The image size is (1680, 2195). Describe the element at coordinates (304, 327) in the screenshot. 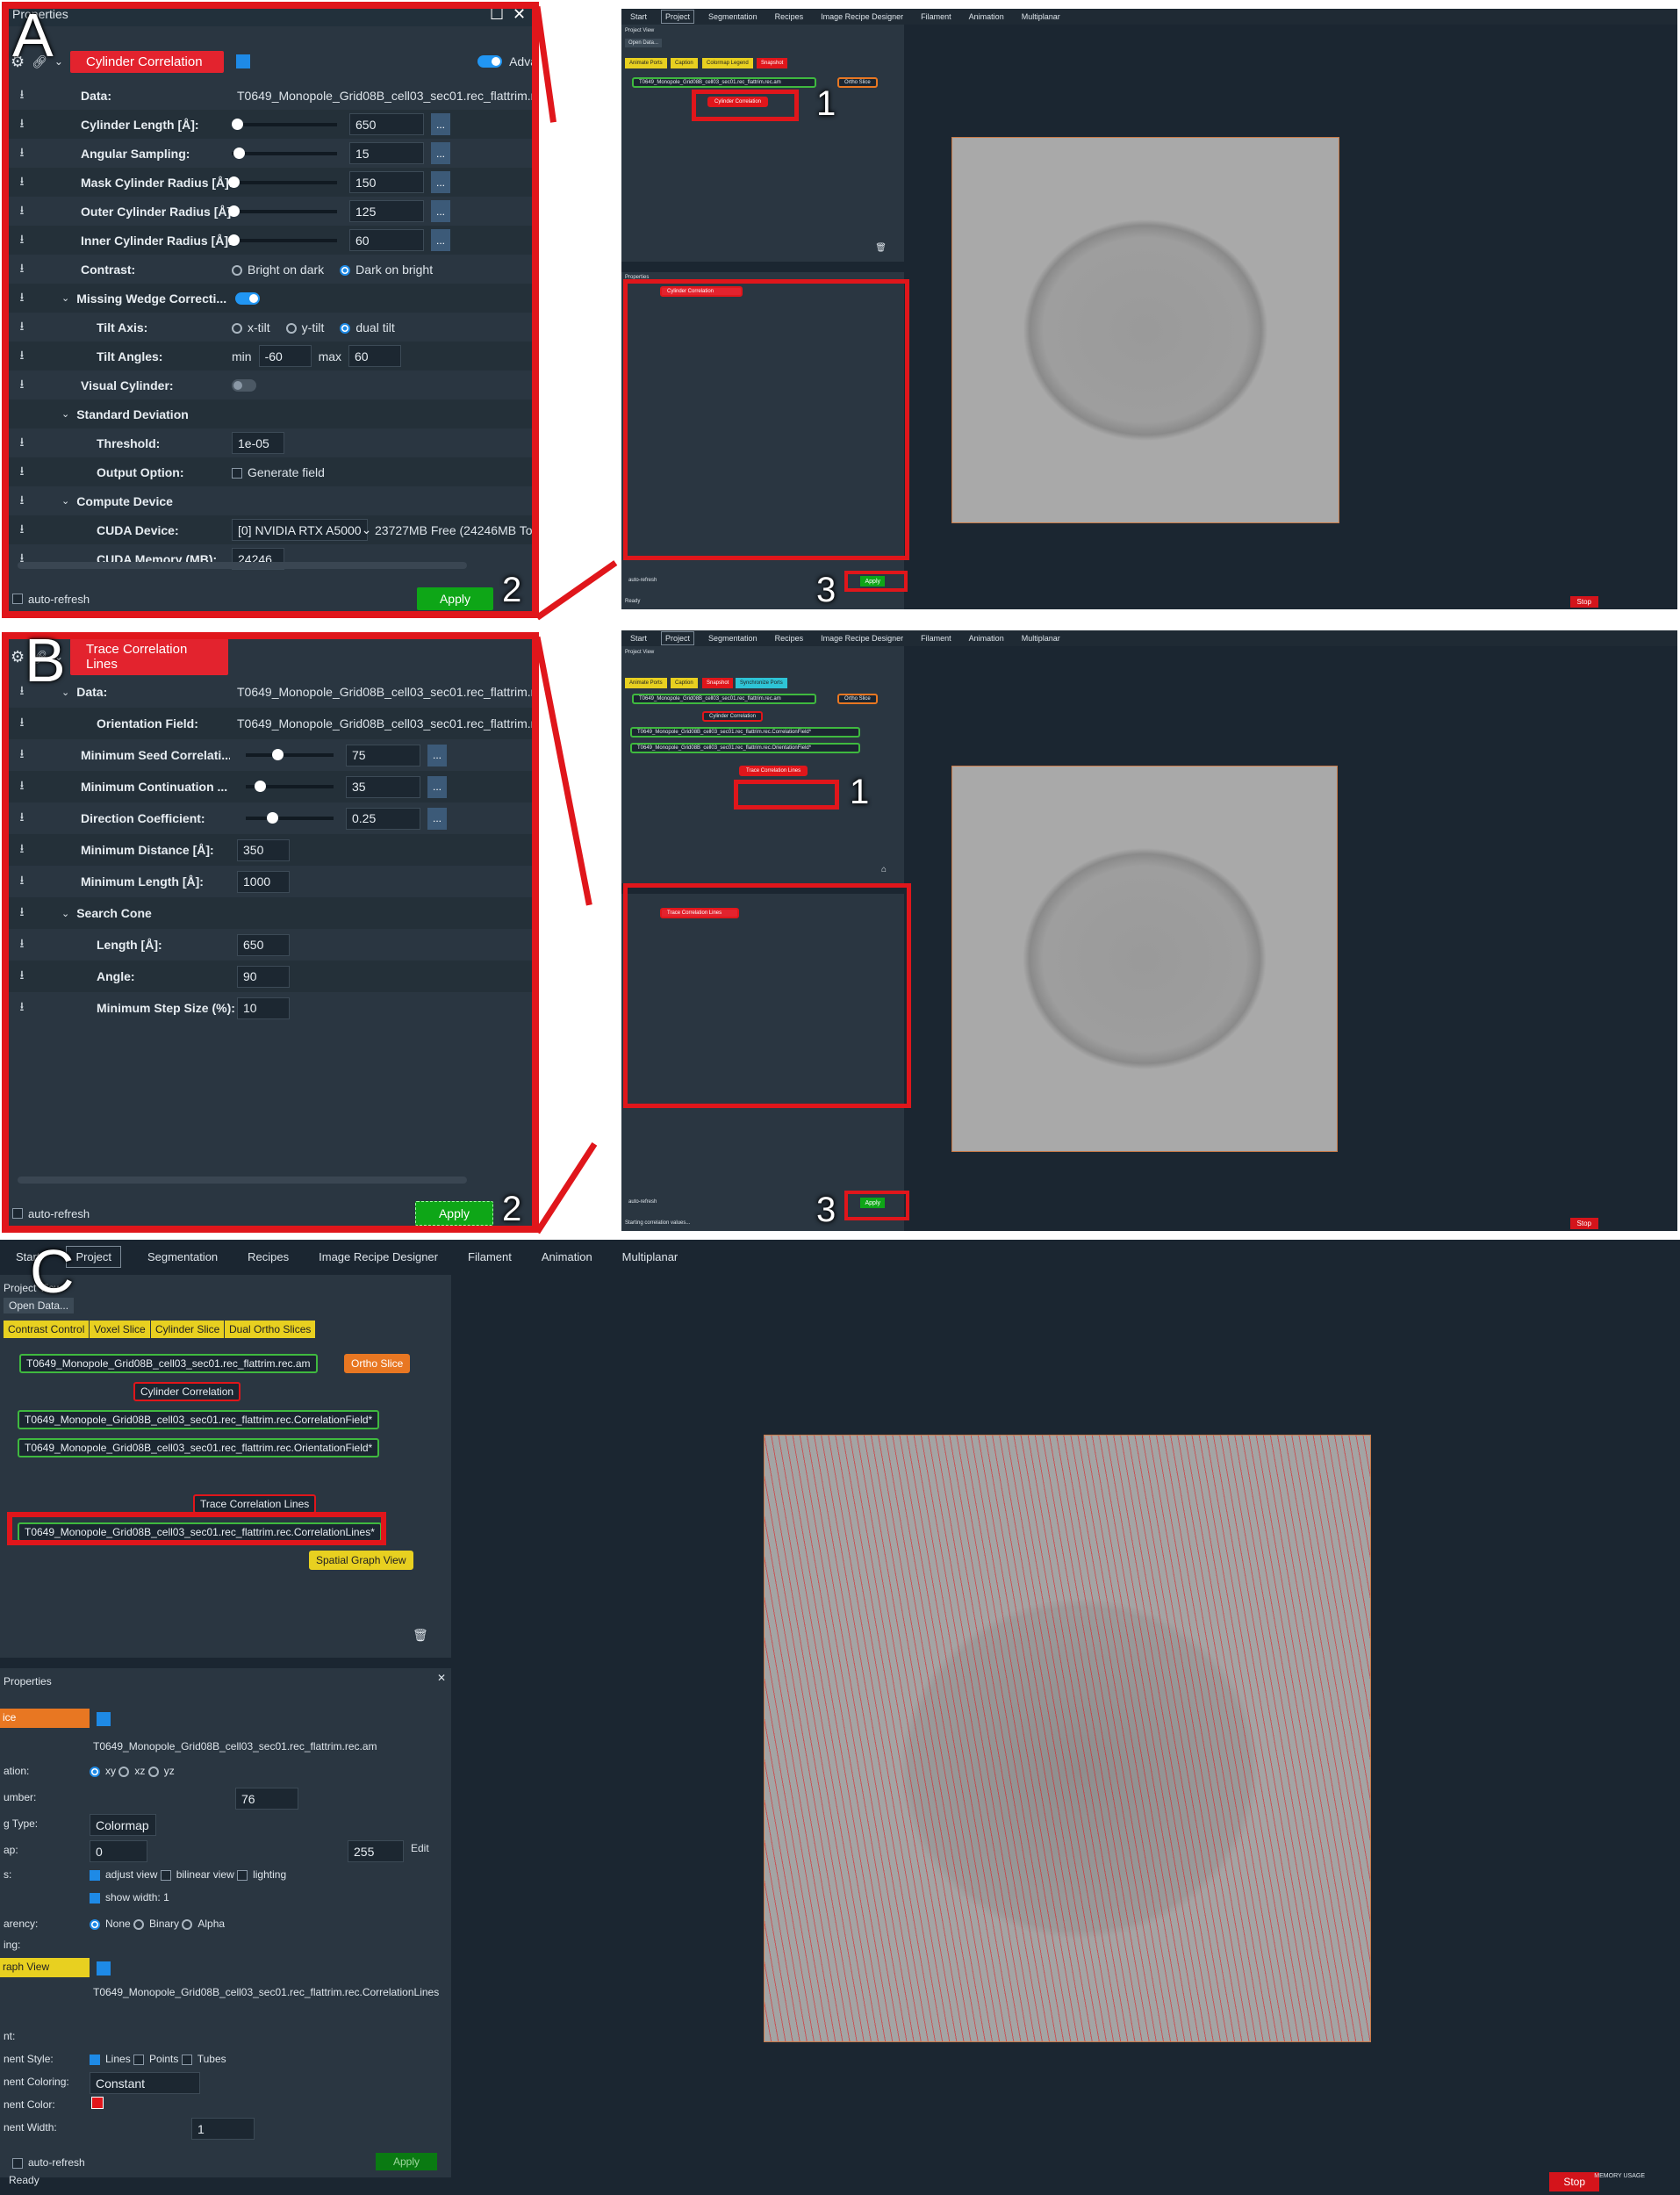

I see `radio-y-tilt: y-tilt` at that location.